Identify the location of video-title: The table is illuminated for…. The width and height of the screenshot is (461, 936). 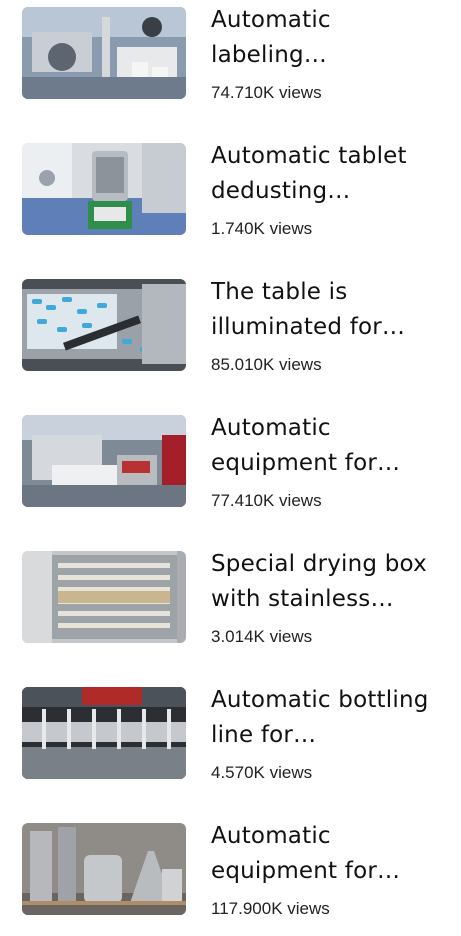
(331, 310).